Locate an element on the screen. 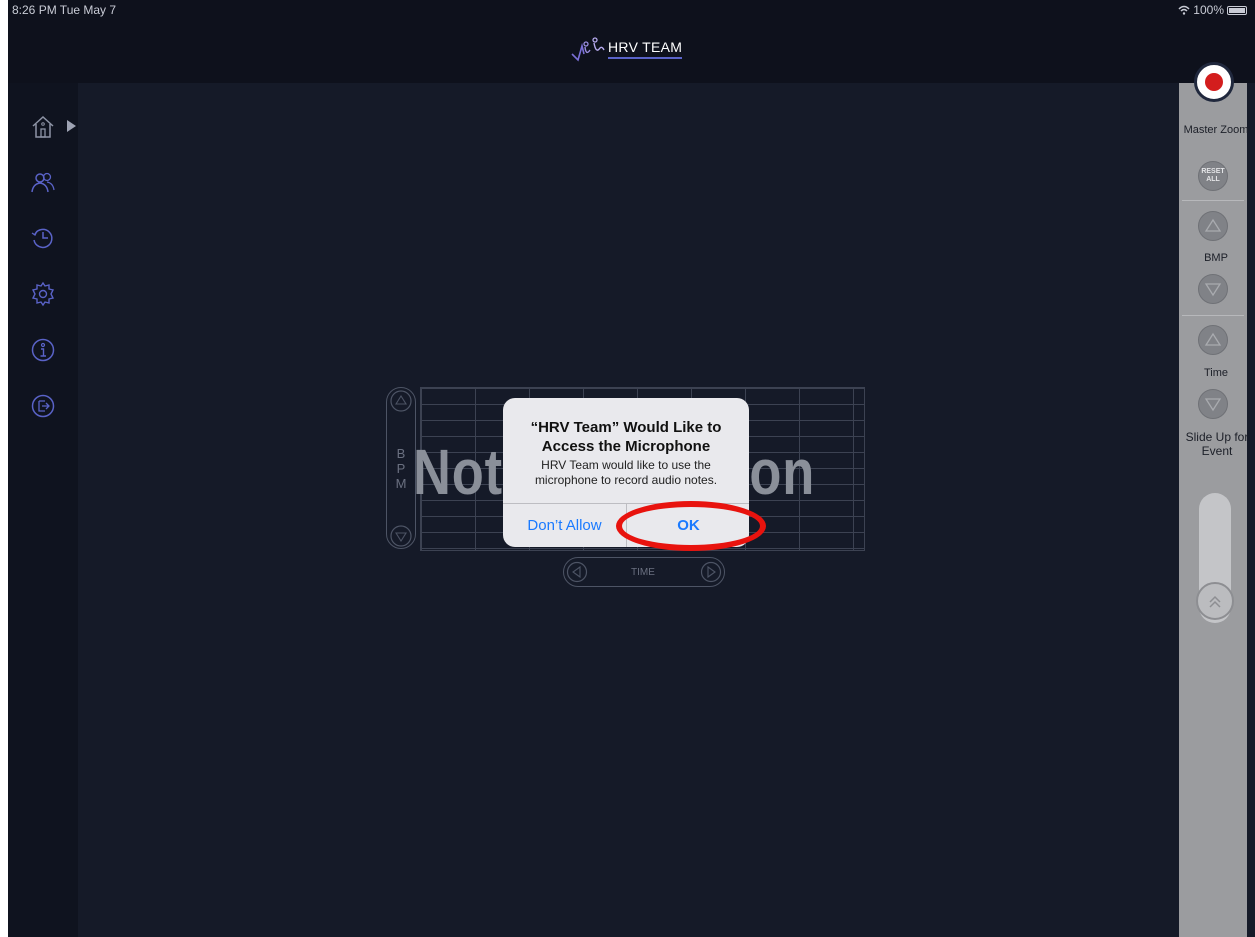 The width and height of the screenshot is (1255, 937). master-zoom-label: Master Zoom is located at coordinates (1216, 130).